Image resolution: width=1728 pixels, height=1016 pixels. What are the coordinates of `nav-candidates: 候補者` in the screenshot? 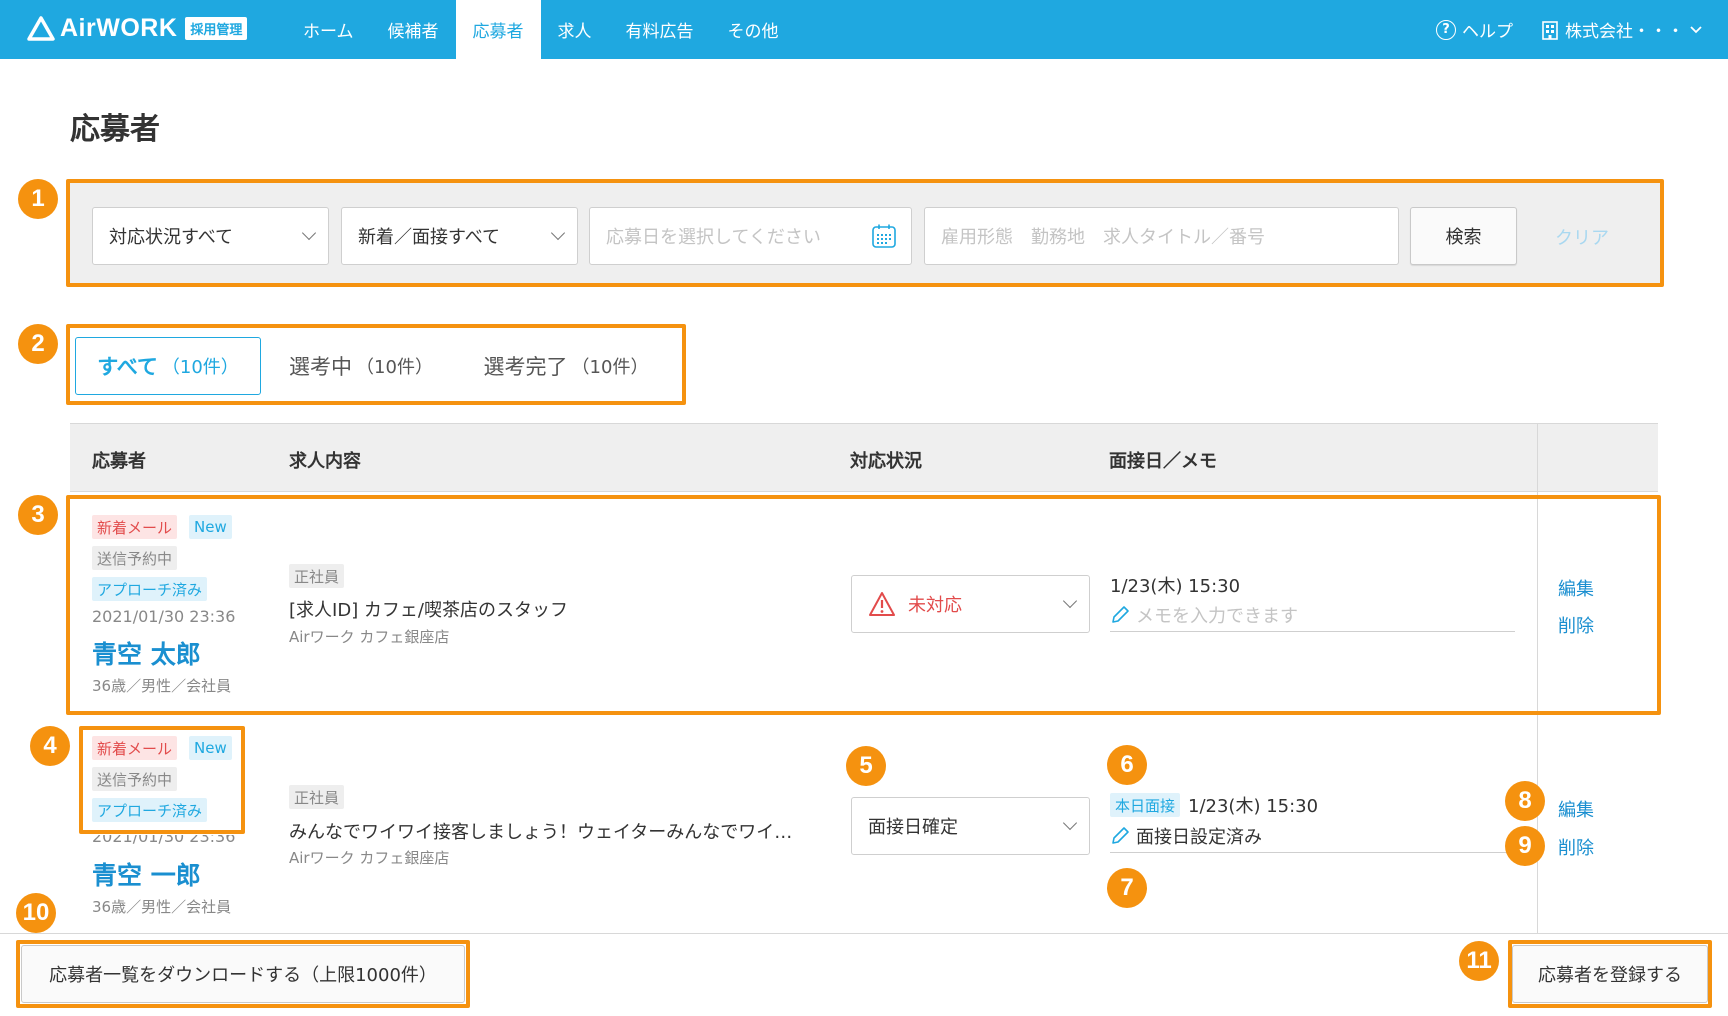 It's located at (413, 29).